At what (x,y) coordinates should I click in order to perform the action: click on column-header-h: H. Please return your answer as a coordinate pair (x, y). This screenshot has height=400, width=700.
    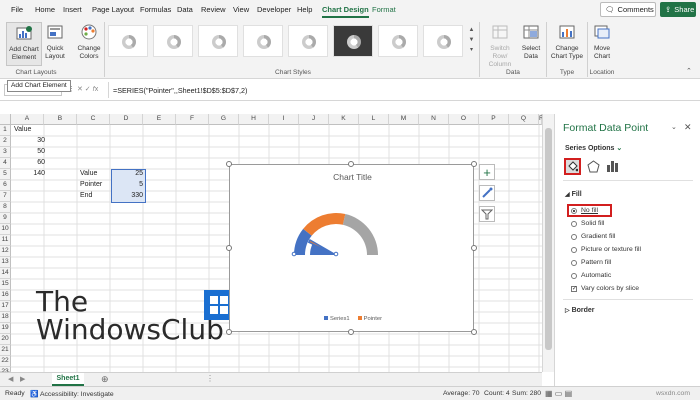
    Looking at the image, I should click on (254, 119).